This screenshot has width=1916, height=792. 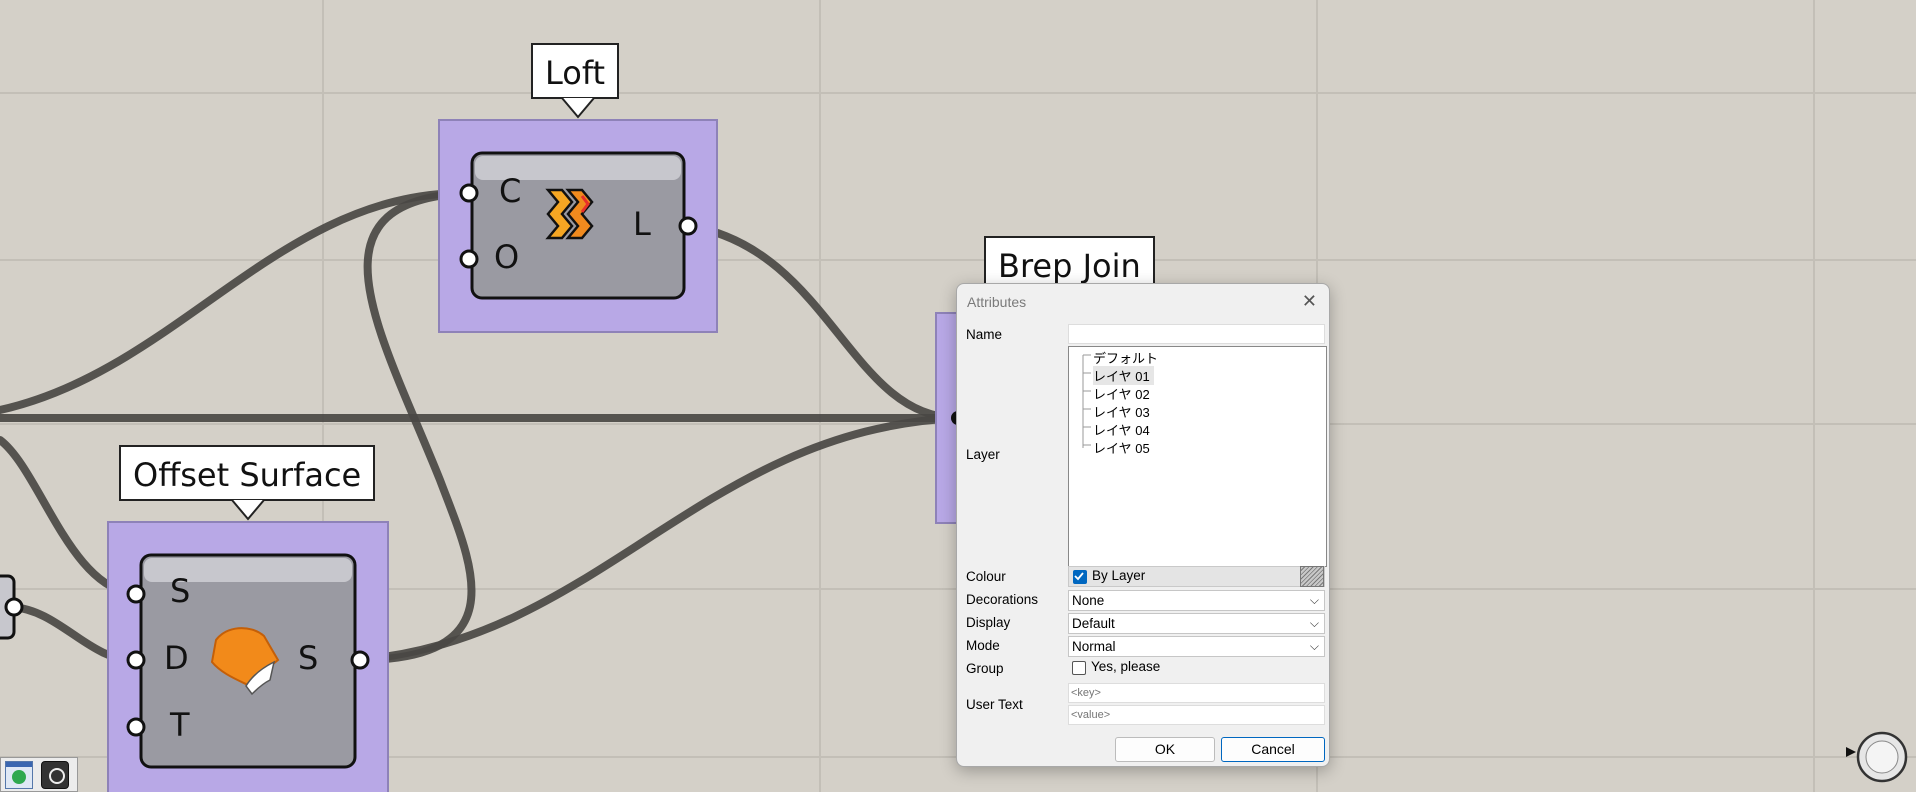 I want to click on layer-label: Layer, so click(x=983, y=454).